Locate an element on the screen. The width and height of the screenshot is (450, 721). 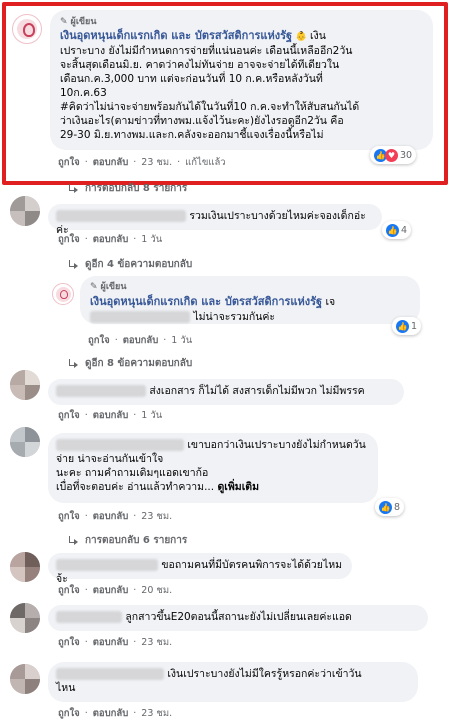
view-replies-link: การตอบกลับ 8 รายการ is located at coordinates (127, 188).